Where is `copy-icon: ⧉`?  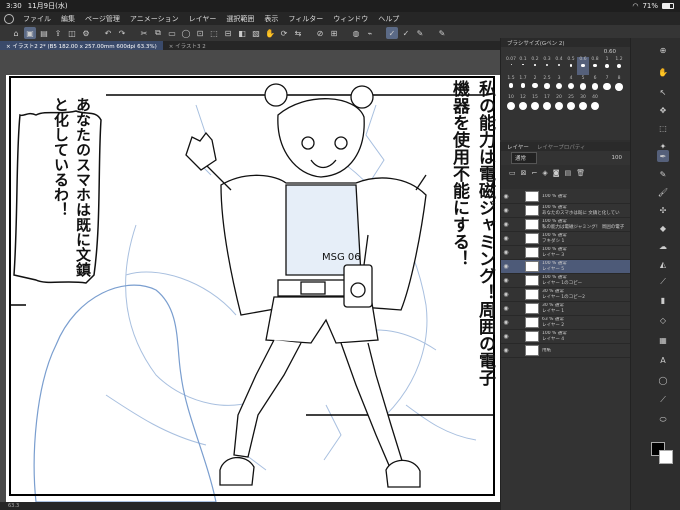
copy-icon: ⧉ is located at coordinates (158, 33).